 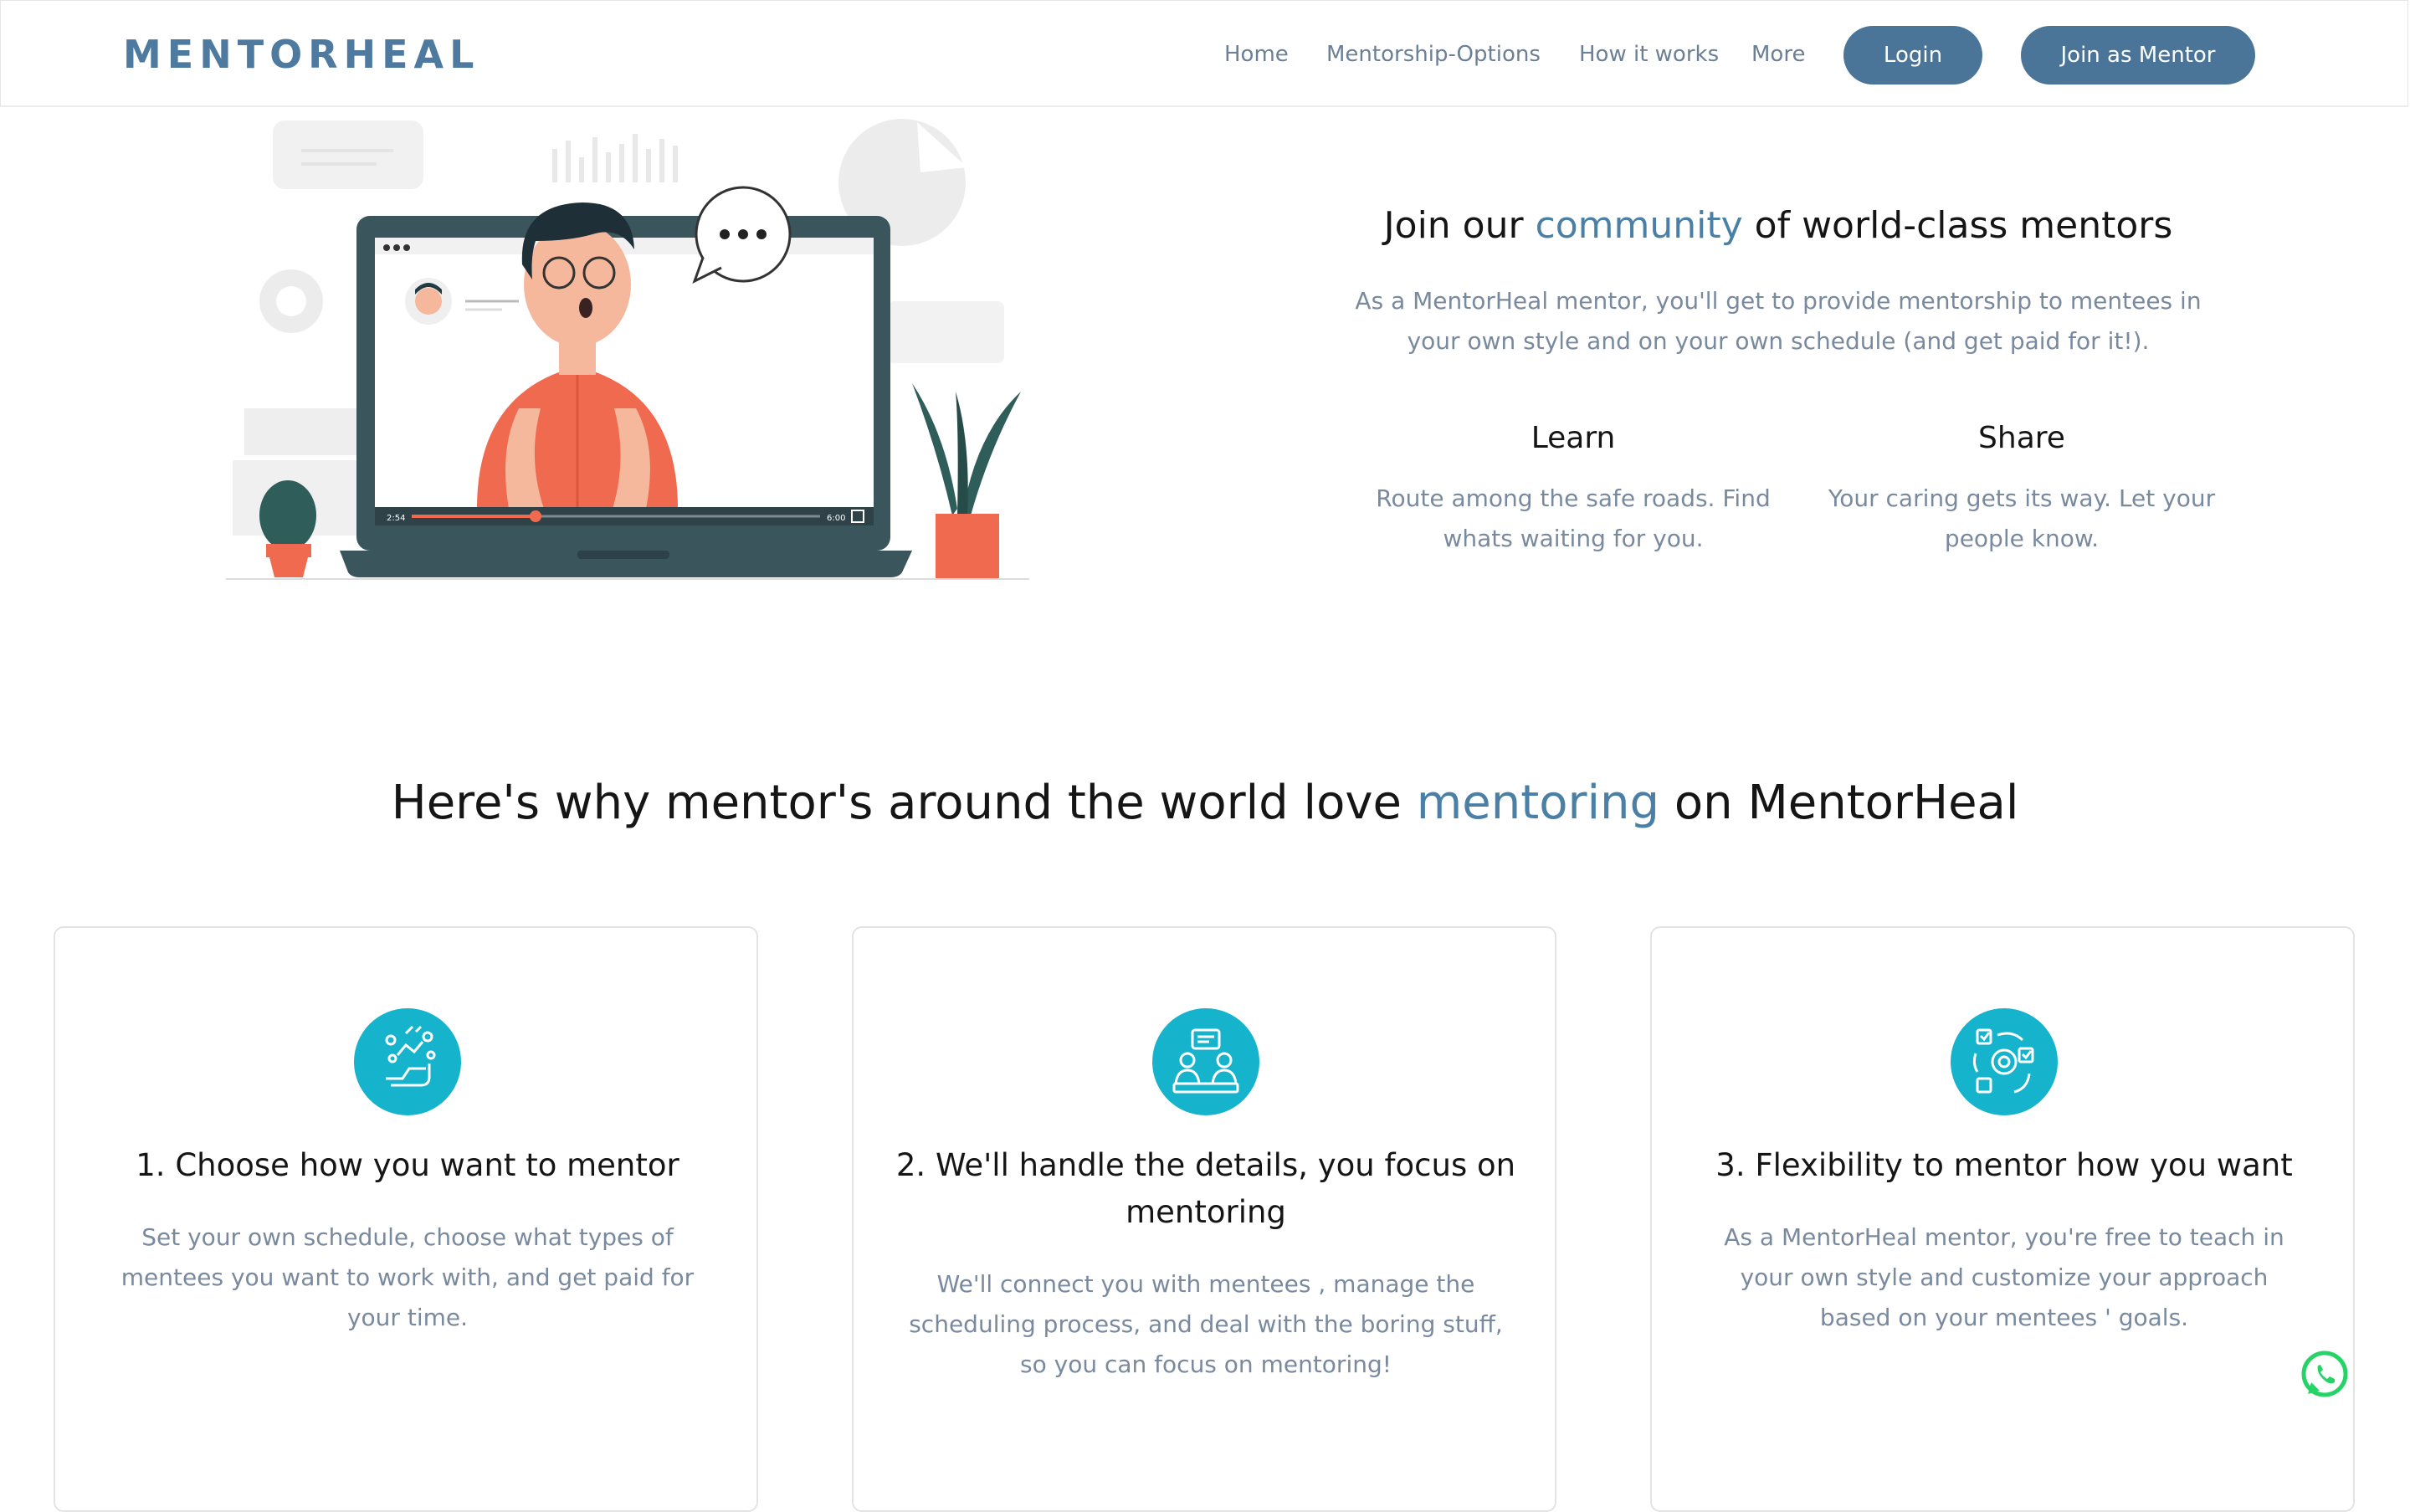 What do you see at coordinates (1205, 1061) in the screenshot?
I see `meeting-icon` at bounding box center [1205, 1061].